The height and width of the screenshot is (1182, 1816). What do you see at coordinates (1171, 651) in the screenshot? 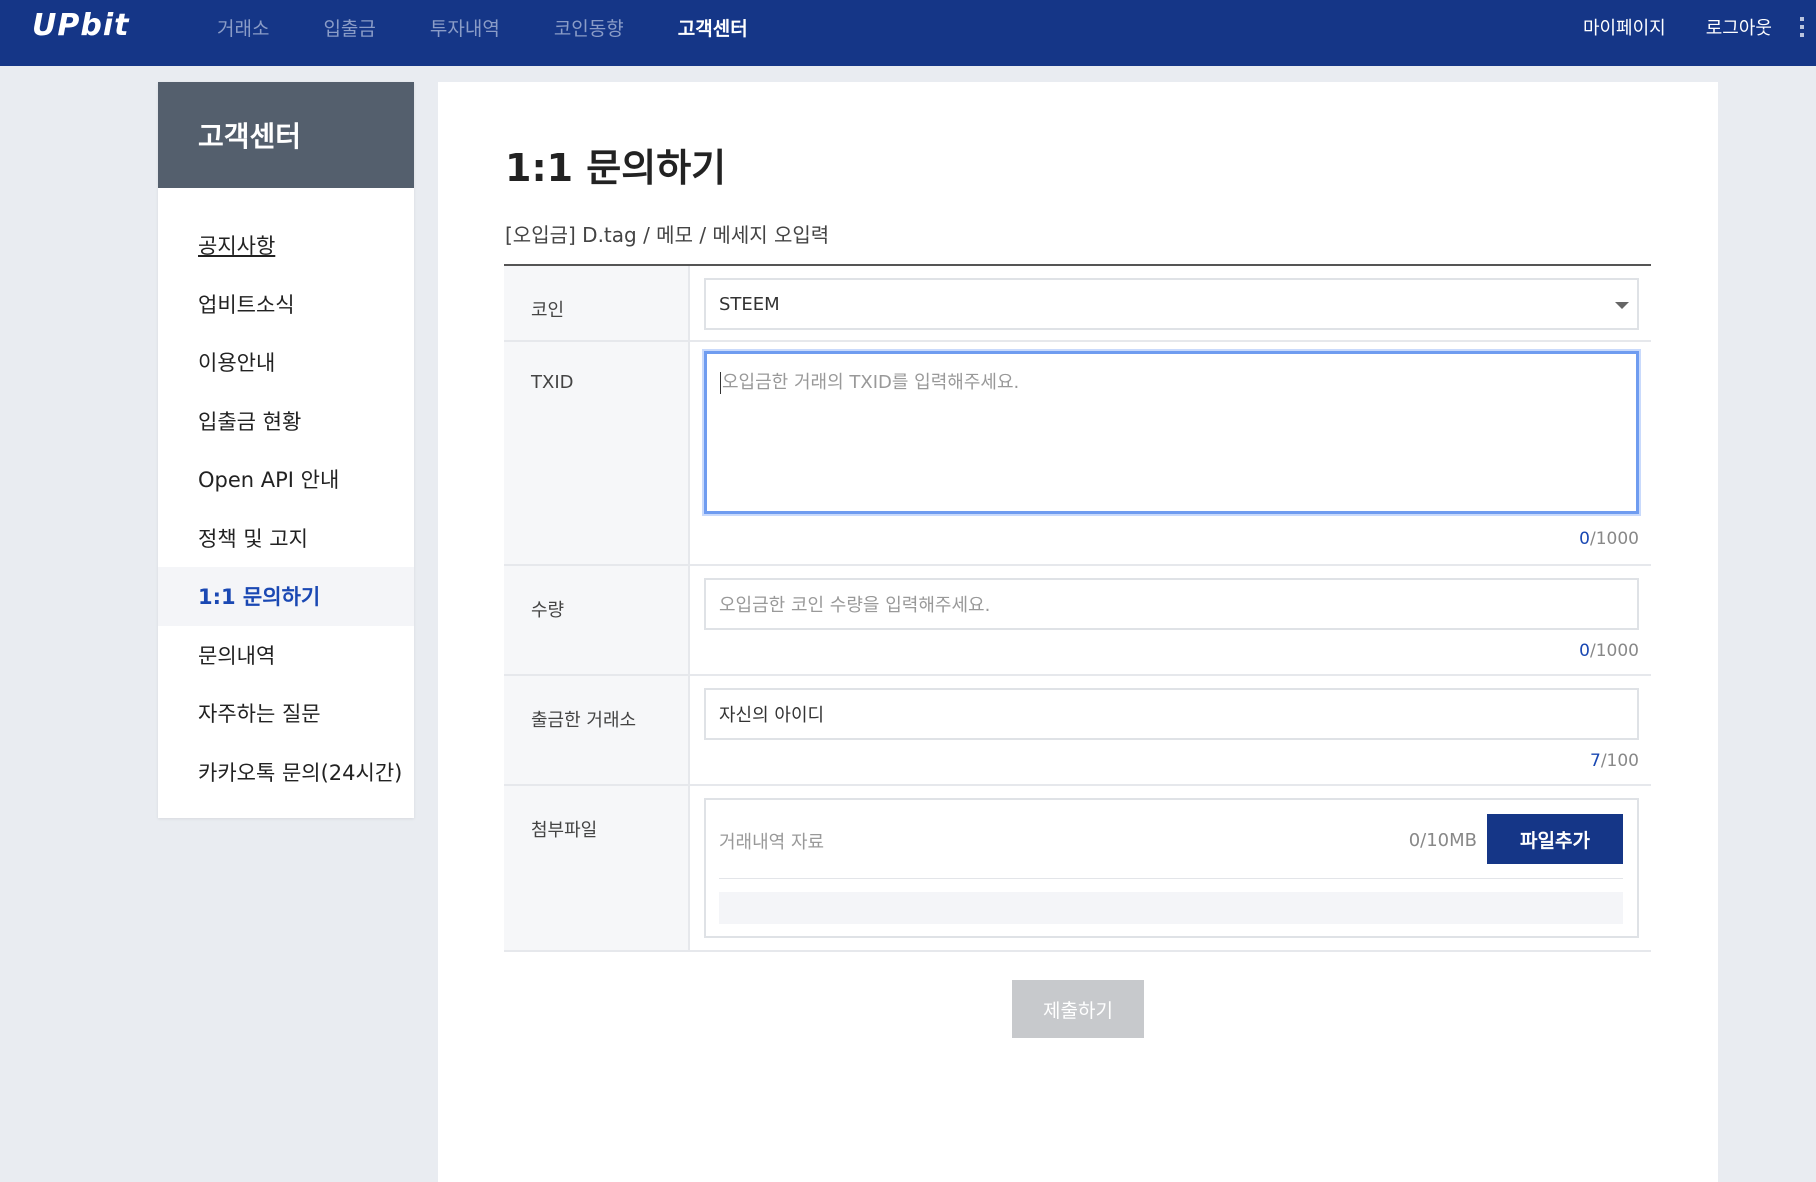
I see `amount-counter: 0/1000` at bounding box center [1171, 651].